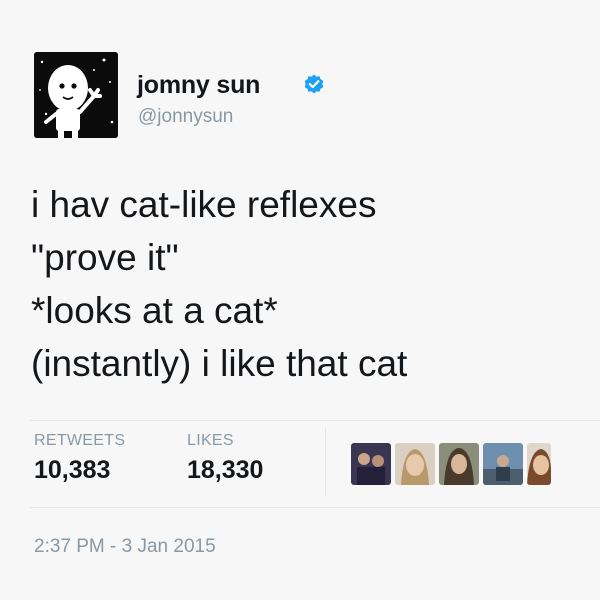 This screenshot has height=600, width=600. Describe the element at coordinates (80, 440) in the screenshot. I see `retweets-label: RETWEETS` at that location.